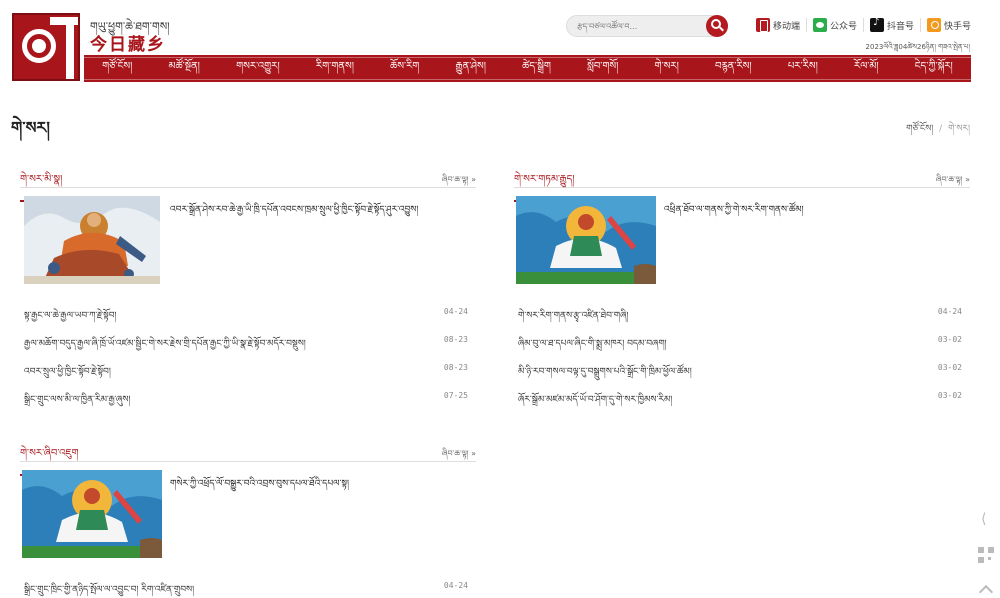 The width and height of the screenshot is (1000, 598). What do you see at coordinates (986, 520) in the screenshot?
I see `share-icon` at bounding box center [986, 520].